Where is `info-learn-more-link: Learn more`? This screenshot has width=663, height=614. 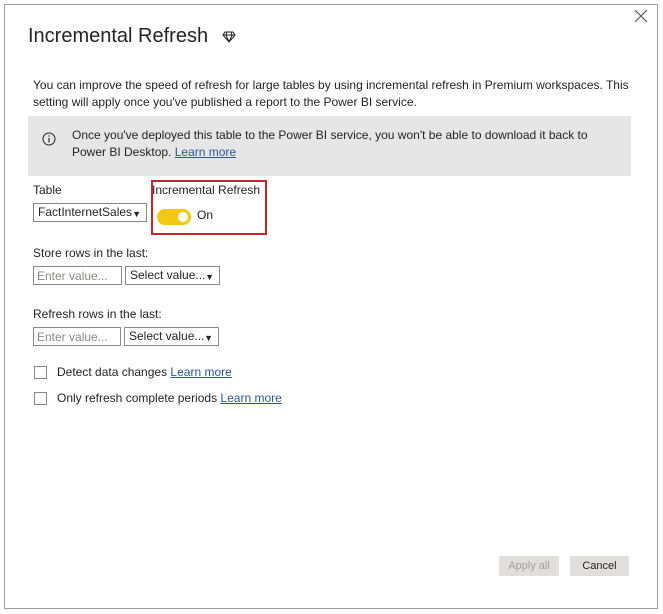
info-learn-more-link: Learn more is located at coordinates (205, 152).